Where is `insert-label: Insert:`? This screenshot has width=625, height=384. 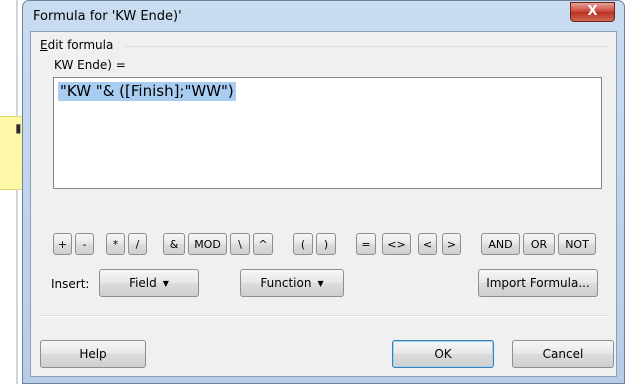
insert-label: Insert: is located at coordinates (70, 284).